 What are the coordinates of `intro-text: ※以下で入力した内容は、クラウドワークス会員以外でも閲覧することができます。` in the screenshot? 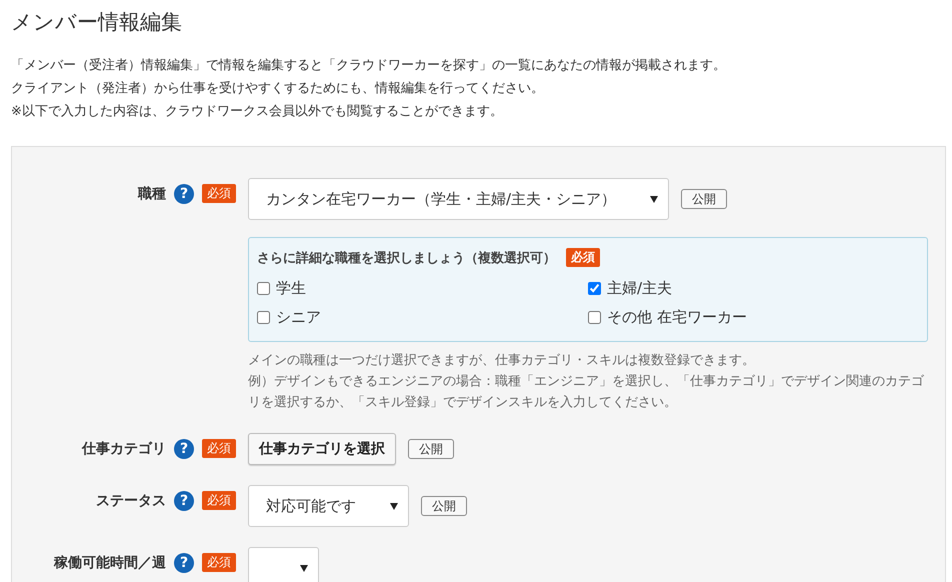 It's located at (257, 112).